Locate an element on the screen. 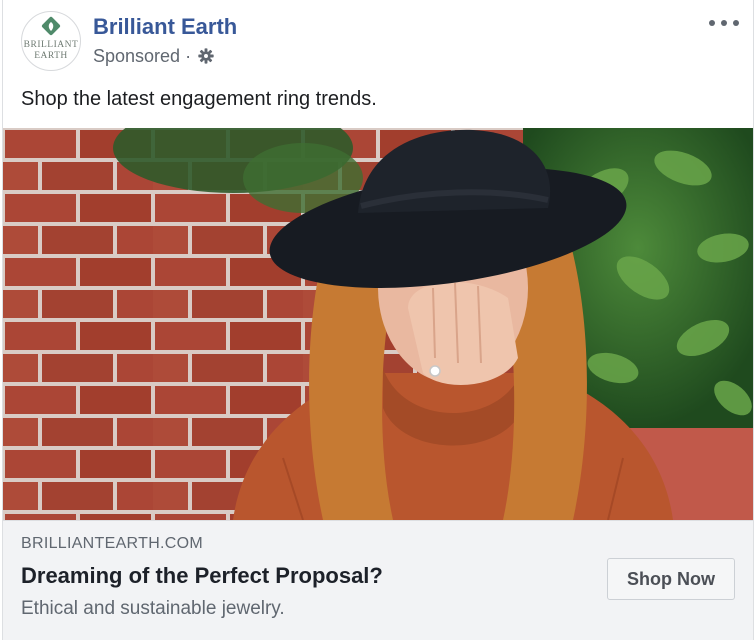 Image resolution: width=756 pixels, height=640 pixels. gear-icon is located at coordinates (206, 56).